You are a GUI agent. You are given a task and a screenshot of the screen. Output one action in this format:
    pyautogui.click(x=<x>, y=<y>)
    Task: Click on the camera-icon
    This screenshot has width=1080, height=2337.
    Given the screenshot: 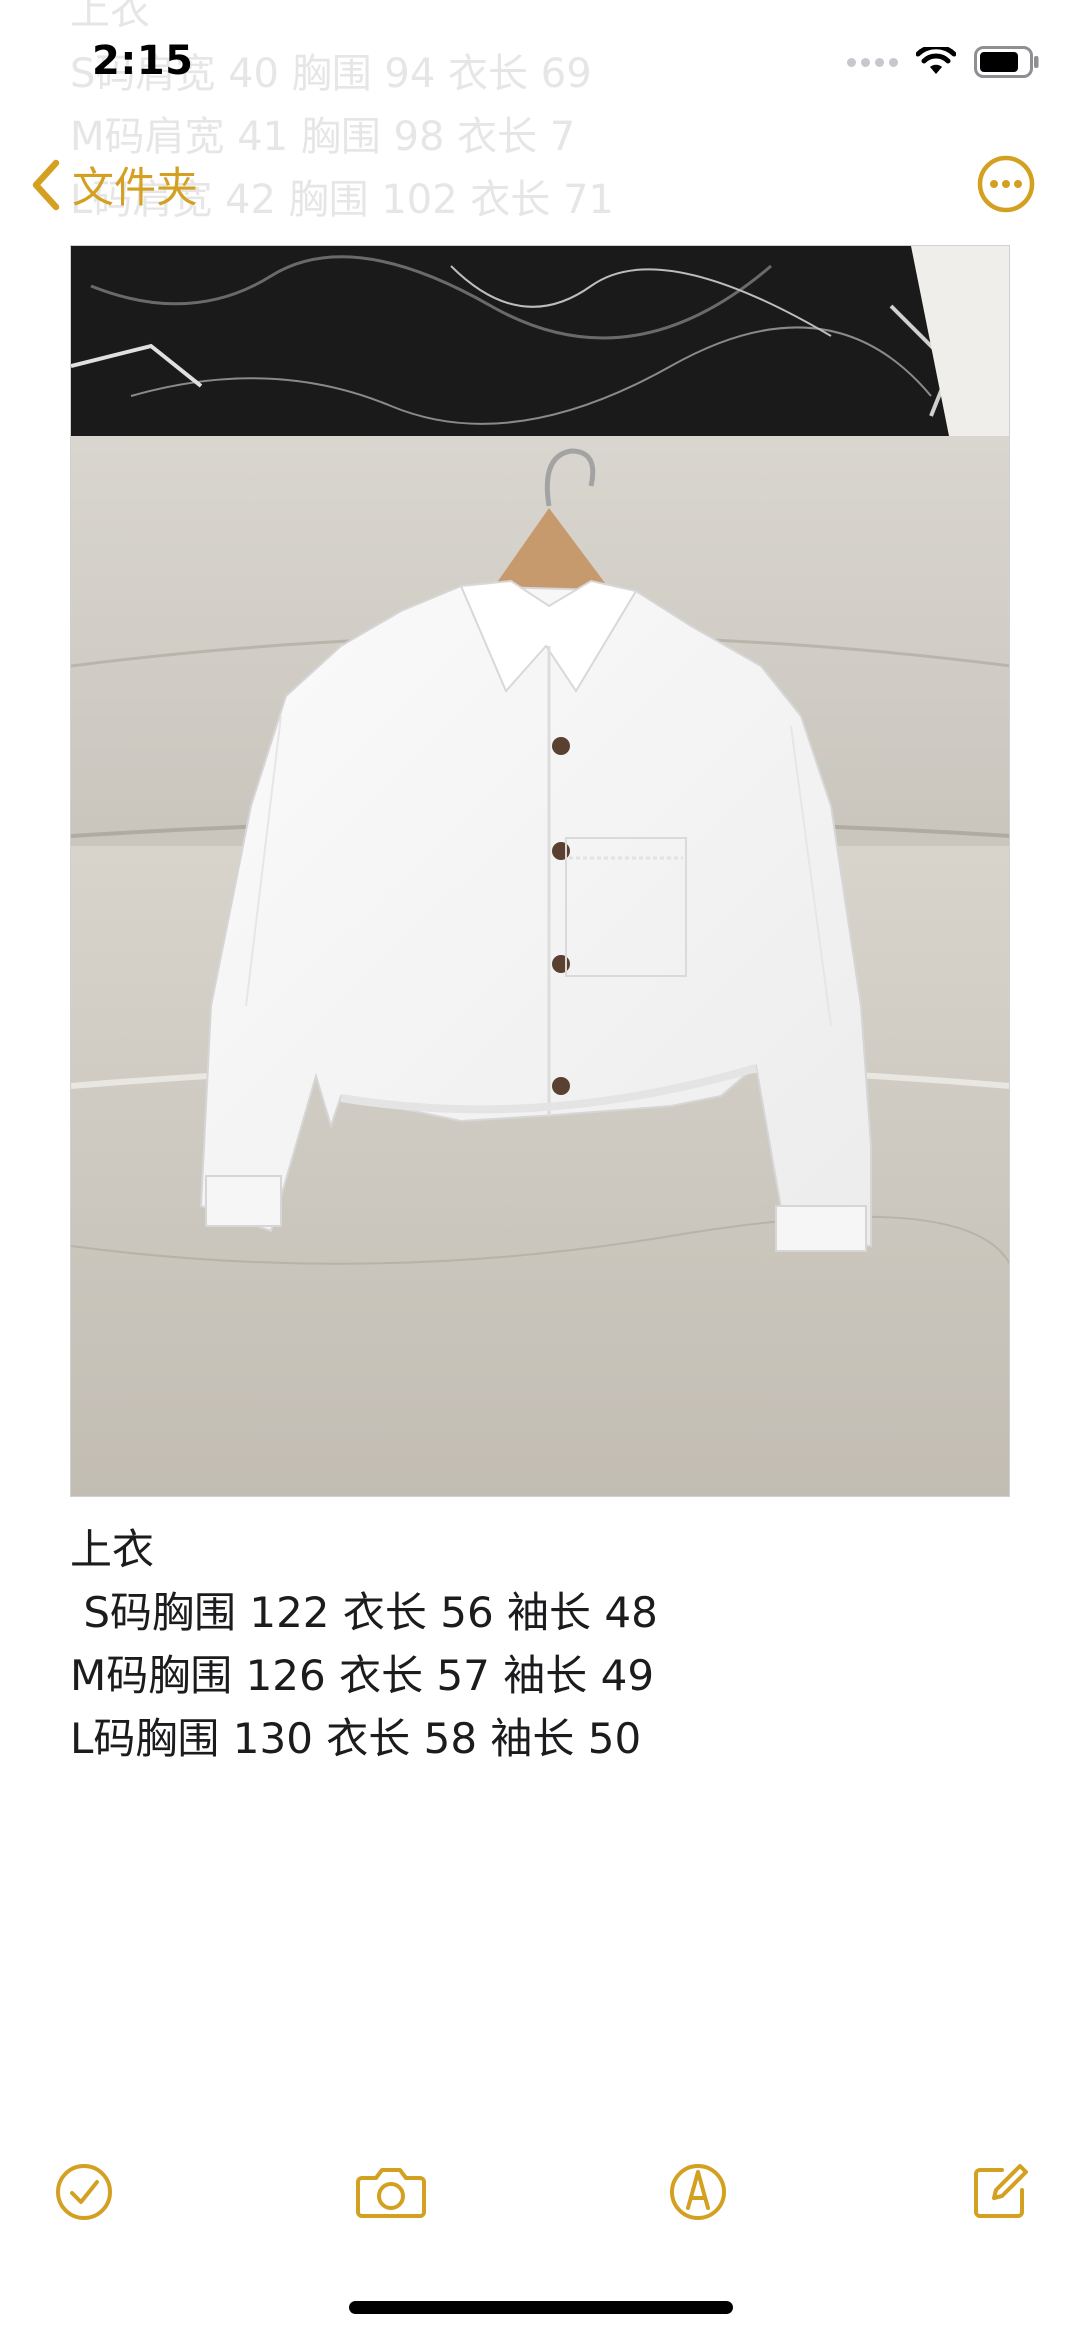 What is the action you would take?
    pyautogui.click(x=391, y=2193)
    